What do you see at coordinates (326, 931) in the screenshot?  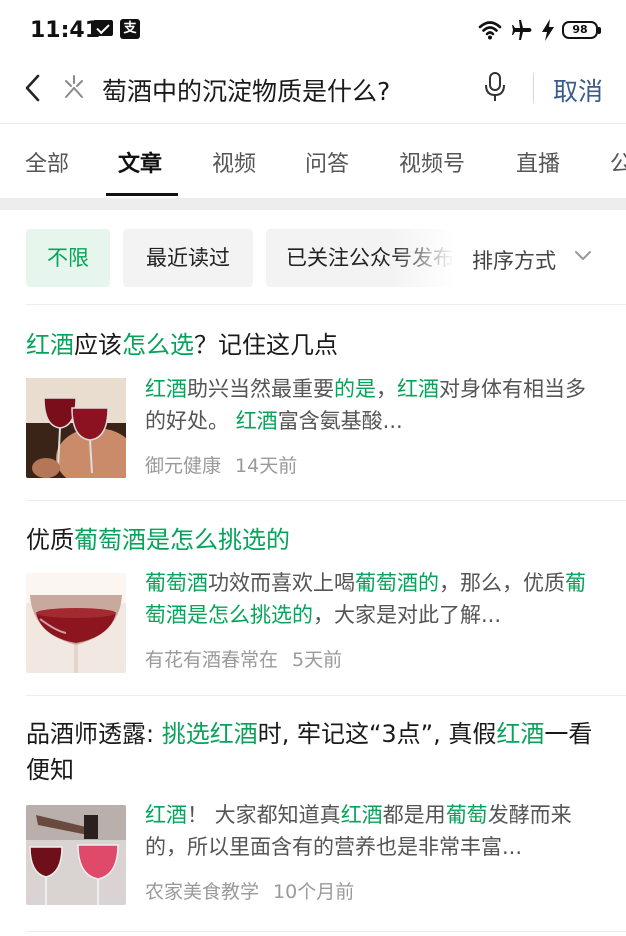 I see `article-divider` at bounding box center [326, 931].